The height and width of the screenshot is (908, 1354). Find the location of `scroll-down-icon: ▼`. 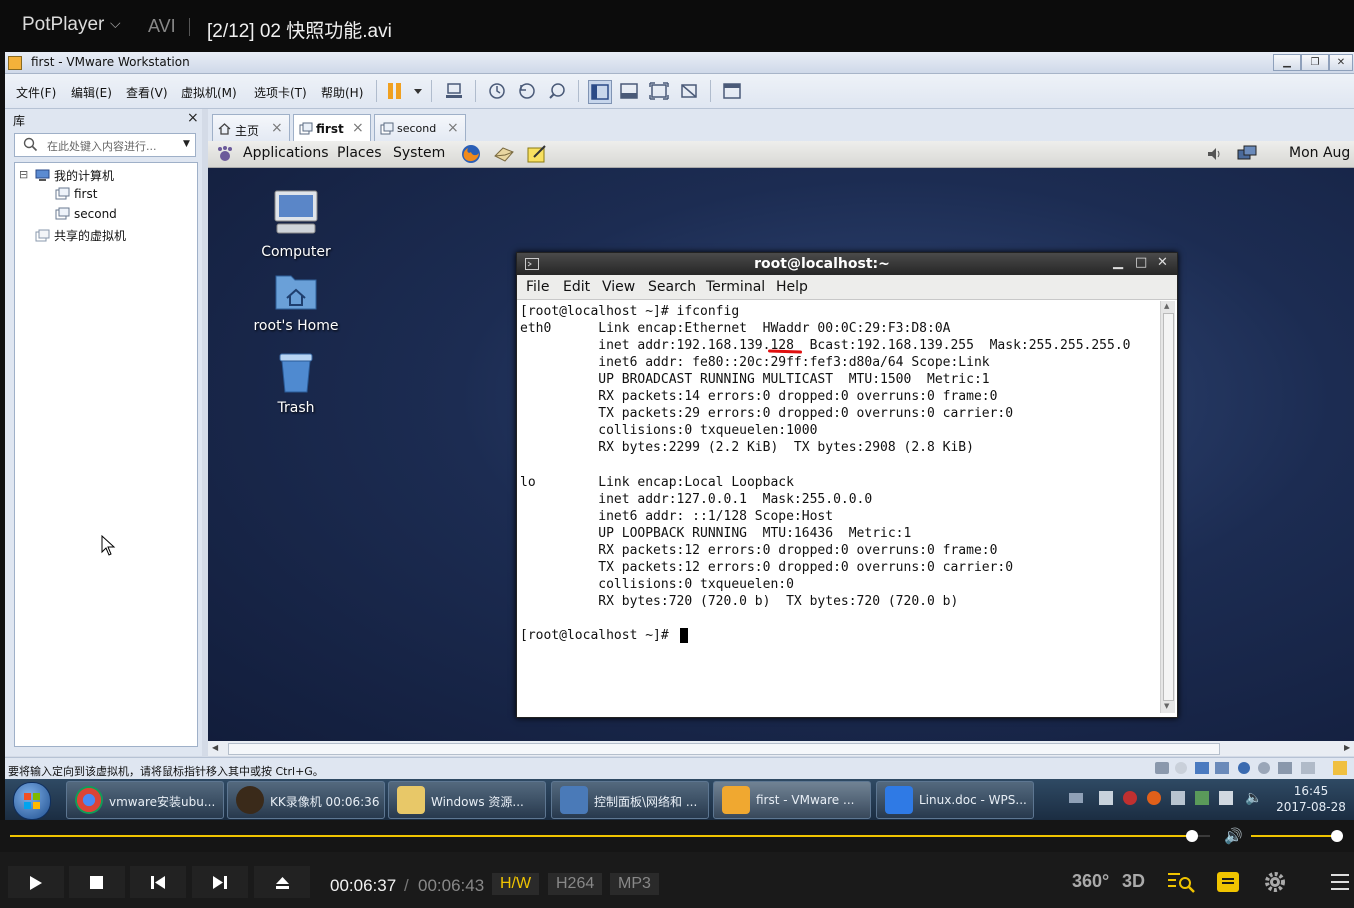

scroll-down-icon: ▼ is located at coordinates (1166, 706).